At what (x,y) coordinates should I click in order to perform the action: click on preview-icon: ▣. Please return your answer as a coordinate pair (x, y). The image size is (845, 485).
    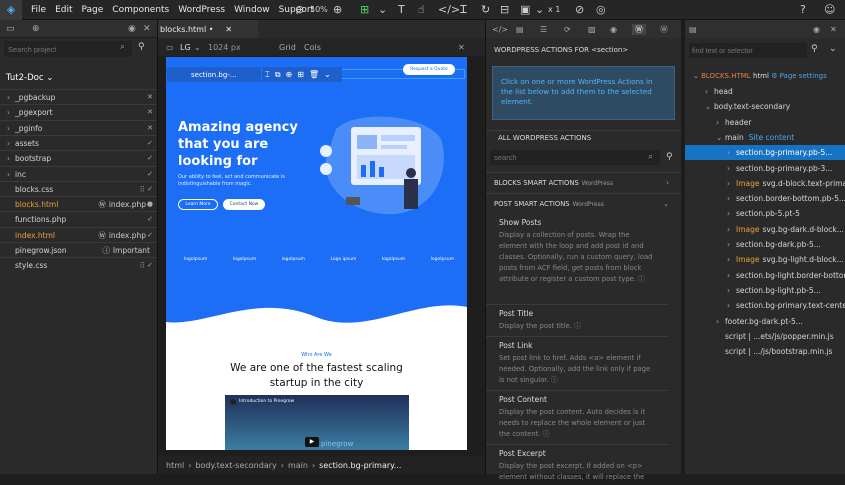
    Looking at the image, I should click on (525, 10).